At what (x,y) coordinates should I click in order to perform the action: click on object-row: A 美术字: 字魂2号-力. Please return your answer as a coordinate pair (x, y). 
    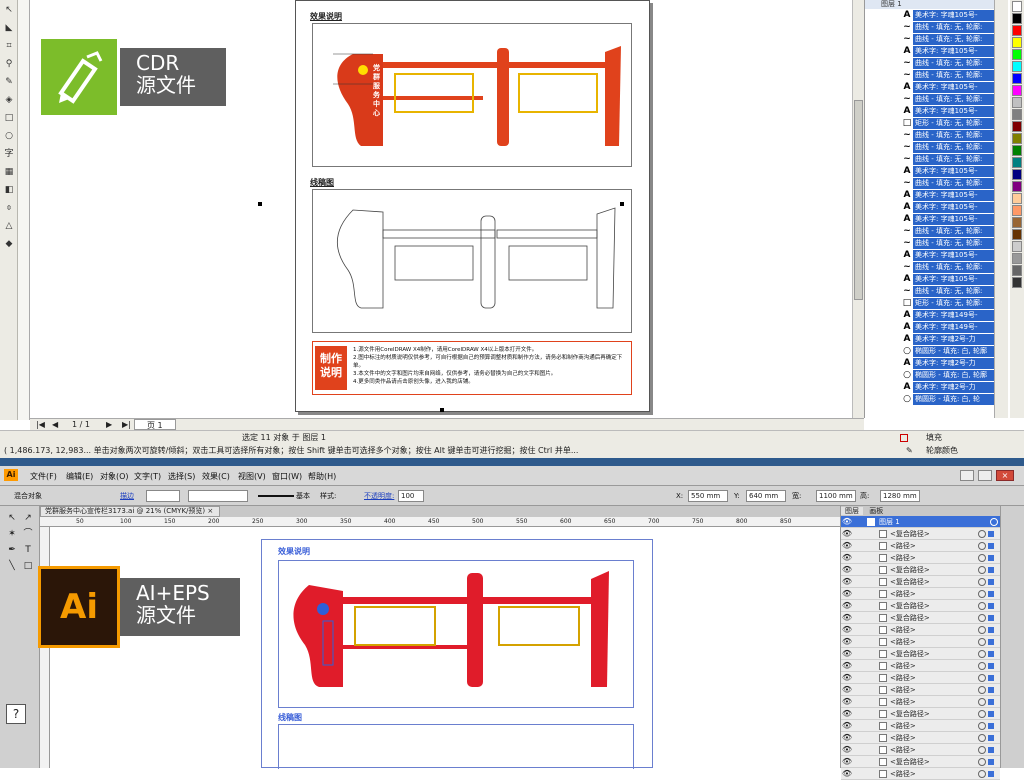
    Looking at the image, I should click on (929, 363).